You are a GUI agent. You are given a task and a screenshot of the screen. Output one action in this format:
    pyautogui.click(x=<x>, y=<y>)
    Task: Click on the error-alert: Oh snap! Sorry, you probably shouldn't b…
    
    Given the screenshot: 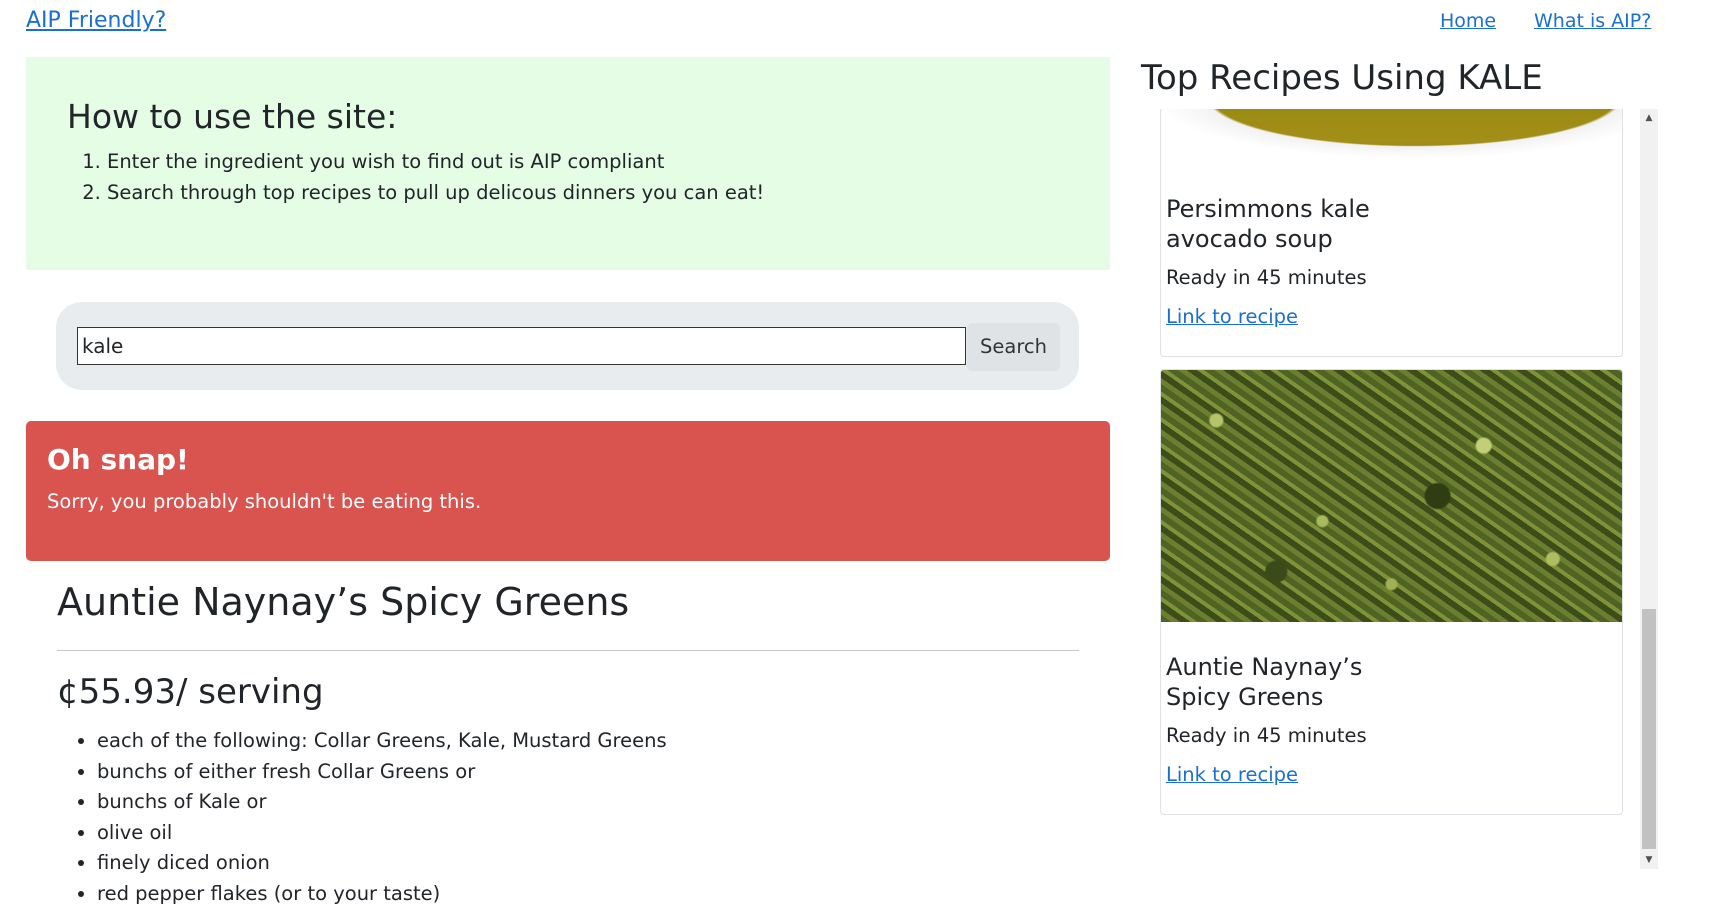 What is the action you would take?
    pyautogui.click(x=568, y=491)
    